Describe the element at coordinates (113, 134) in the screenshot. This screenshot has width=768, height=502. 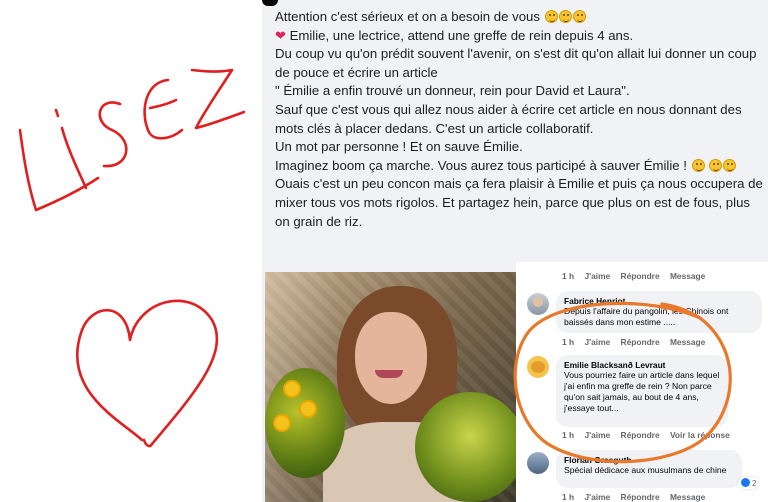
I see `letter-s` at that location.